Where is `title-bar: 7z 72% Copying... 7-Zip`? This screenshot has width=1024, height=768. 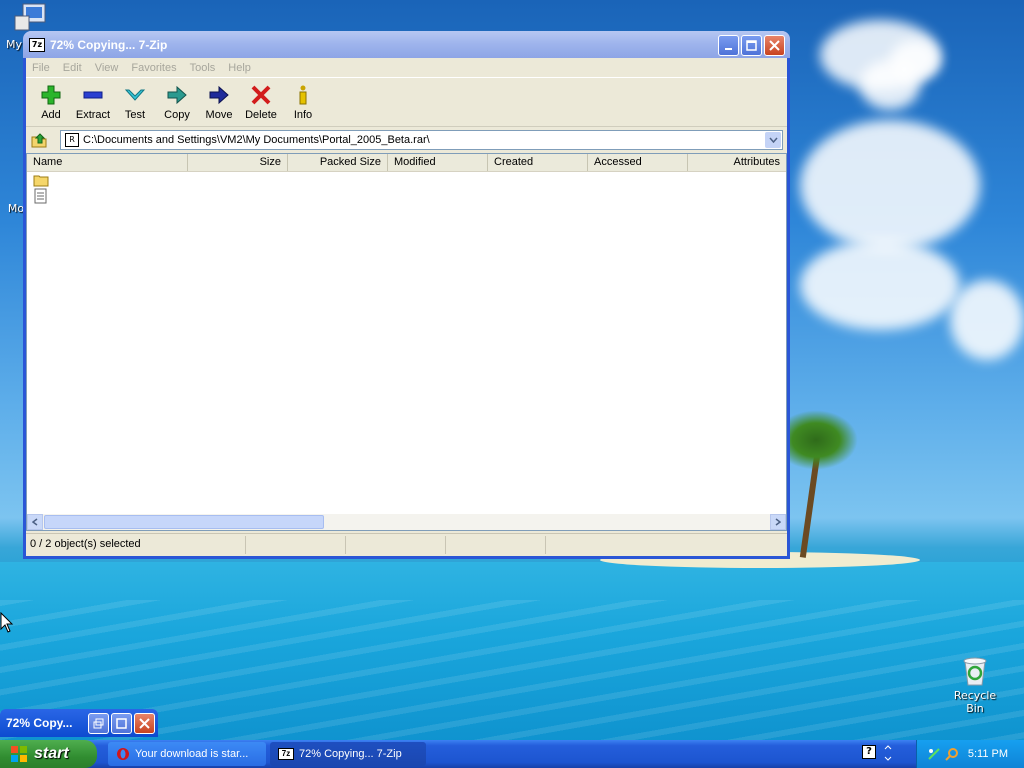
title-bar: 7z 72% Copying... 7-Zip is located at coordinates (406, 44).